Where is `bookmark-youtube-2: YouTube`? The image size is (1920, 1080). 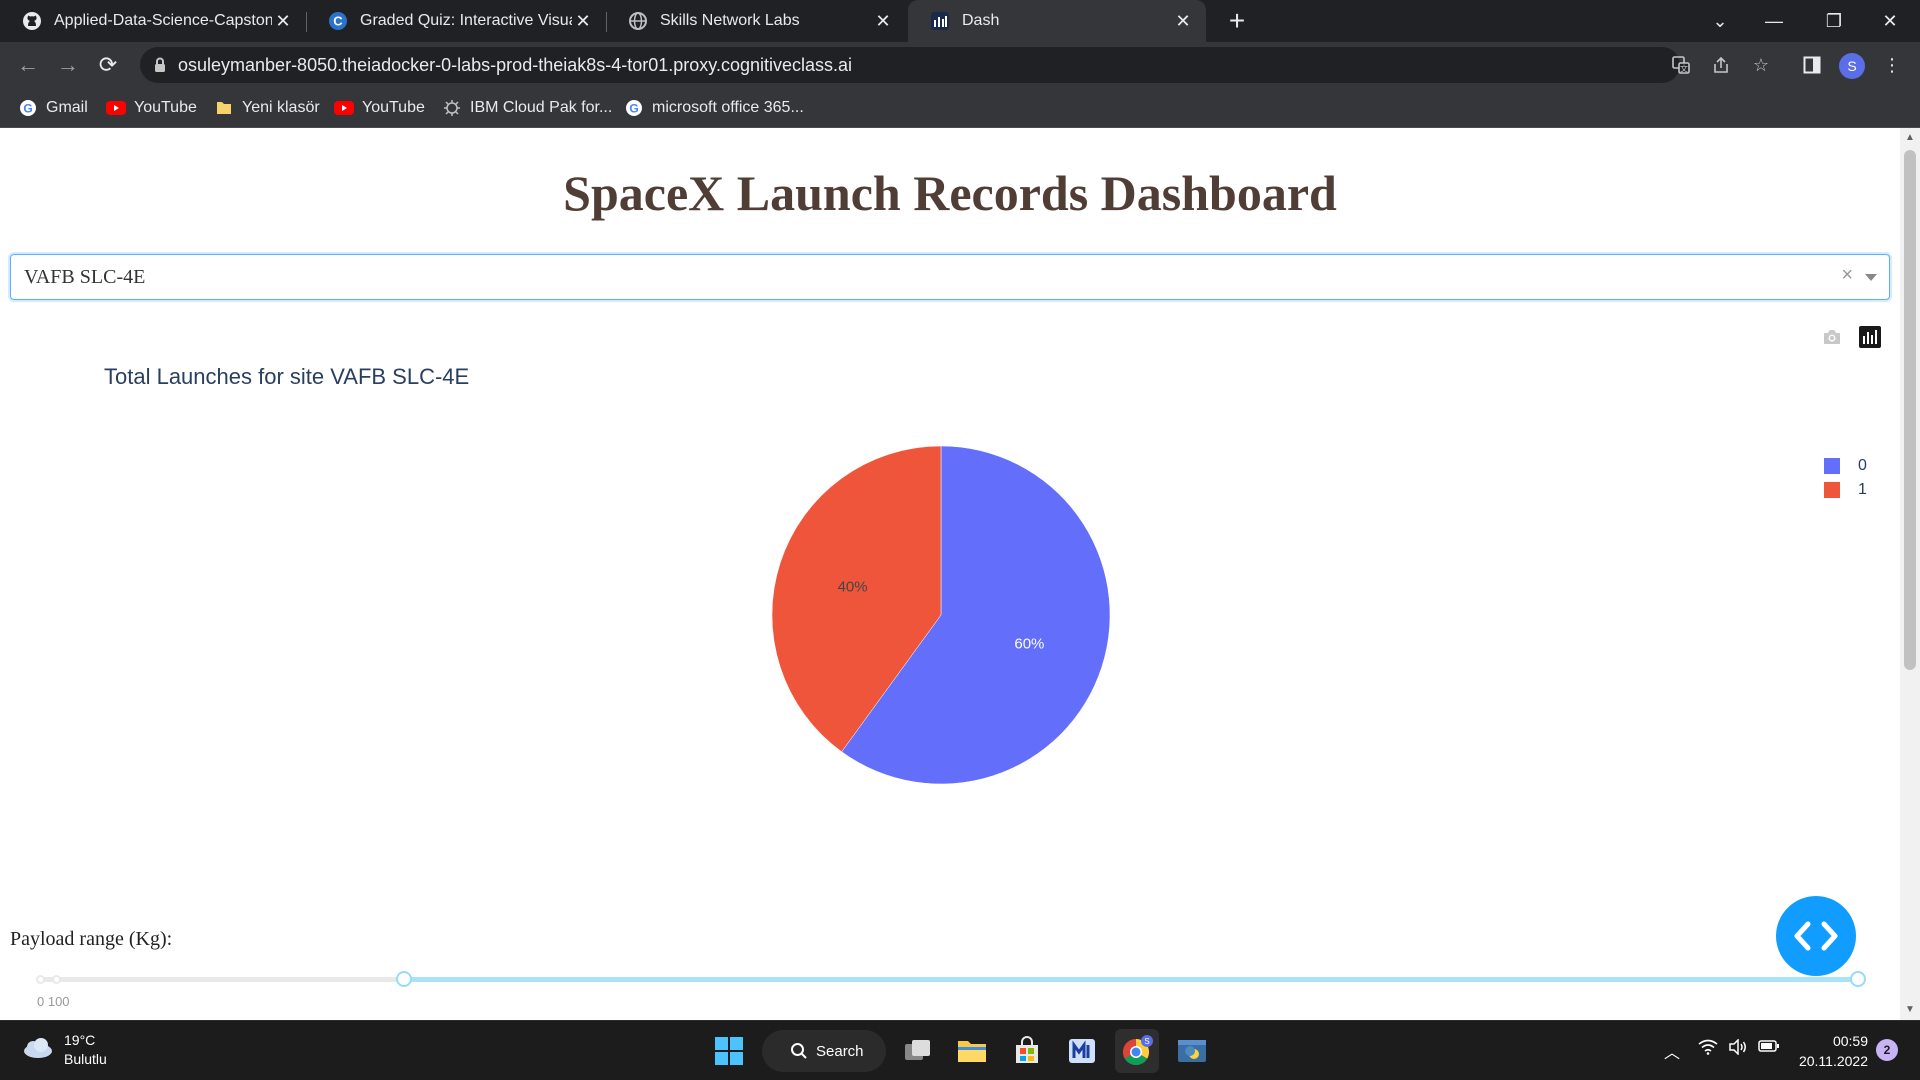 bookmark-youtube-2: YouTube is located at coordinates (379, 108).